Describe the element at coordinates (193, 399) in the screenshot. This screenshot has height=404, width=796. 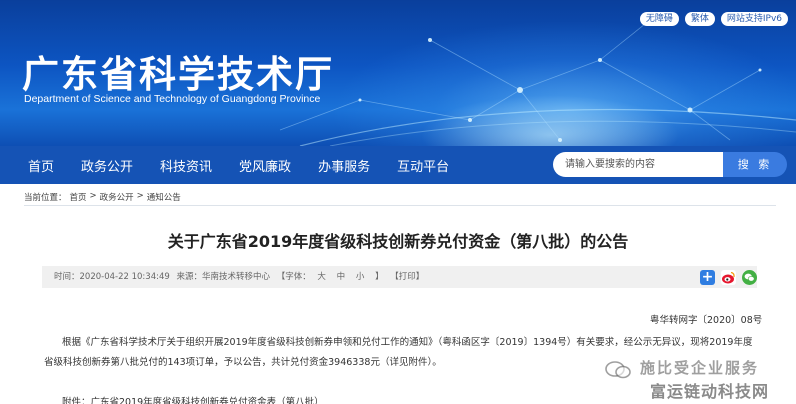
I see `attachment-link: 附件：广东省2019年度省级科技创新券兑付资金表（第八批）` at that location.